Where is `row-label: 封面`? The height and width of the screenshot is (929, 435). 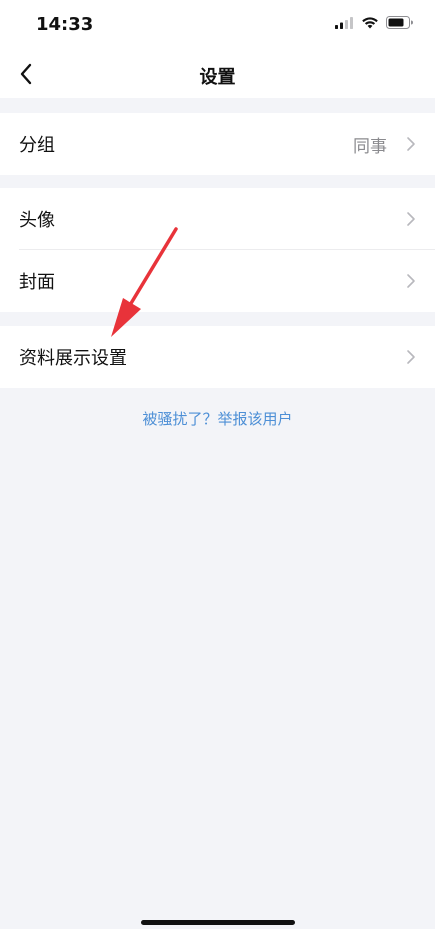 row-label: 封面 is located at coordinates (37, 282).